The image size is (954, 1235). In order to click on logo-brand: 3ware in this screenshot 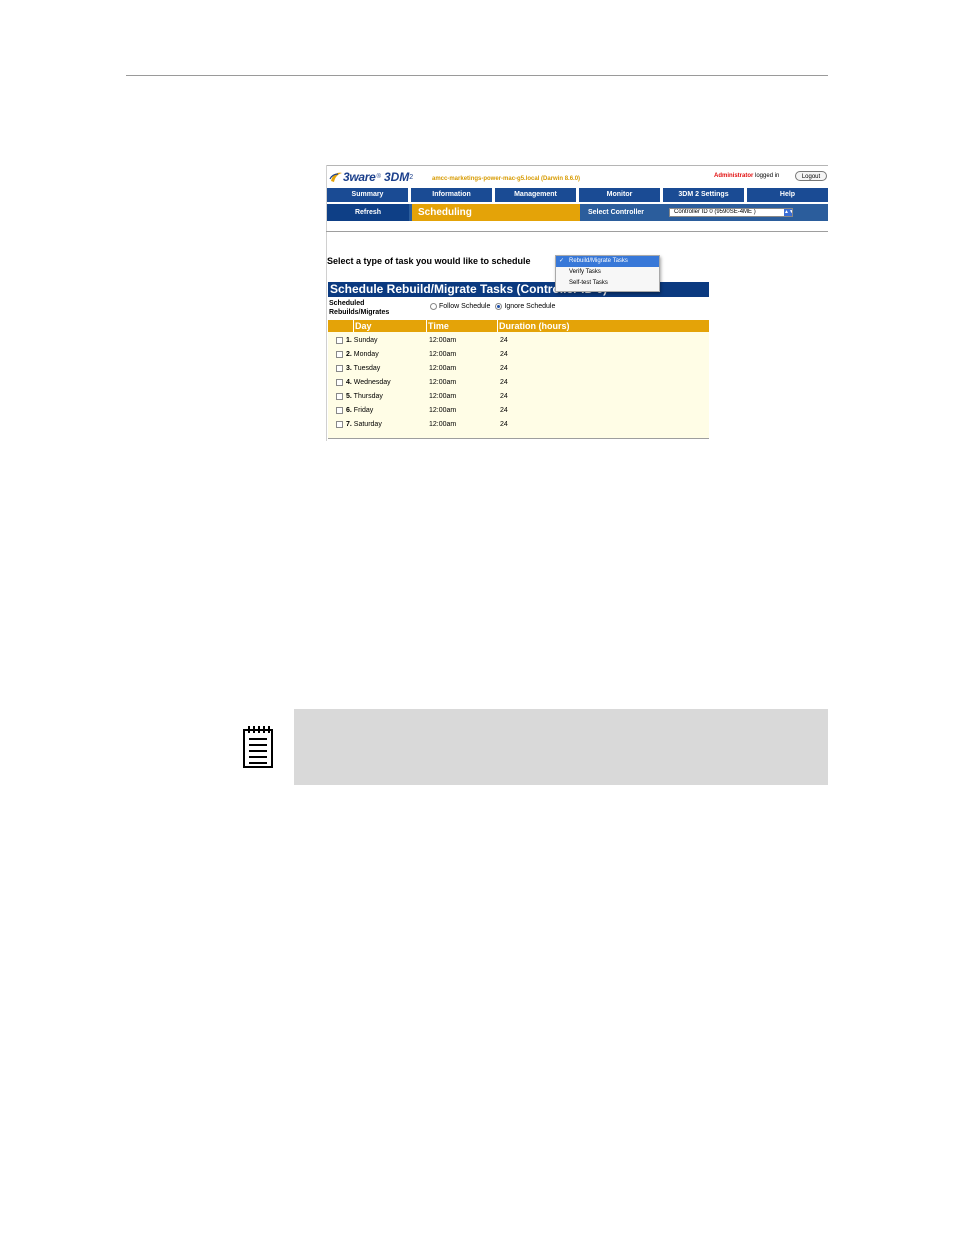, I will do `click(359, 177)`.